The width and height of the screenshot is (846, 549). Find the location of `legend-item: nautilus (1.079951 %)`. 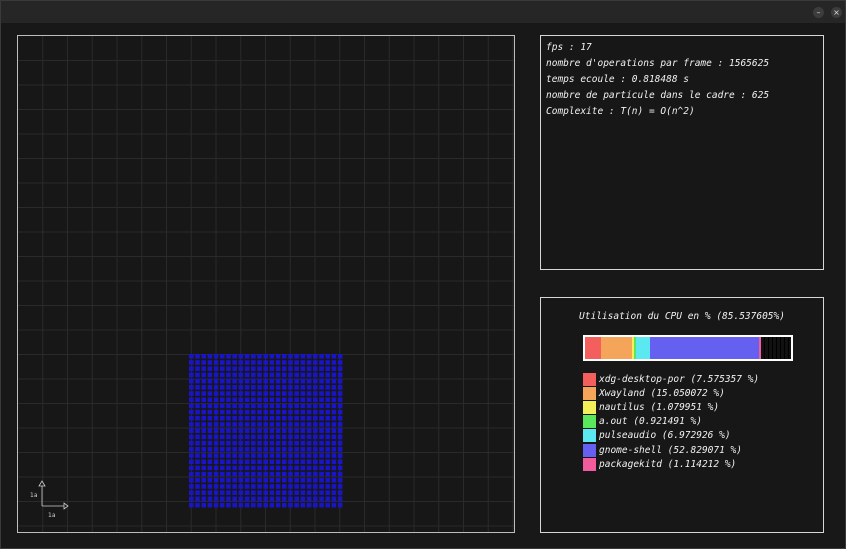

legend-item: nautilus (1.079951 %) is located at coordinates (671, 407).